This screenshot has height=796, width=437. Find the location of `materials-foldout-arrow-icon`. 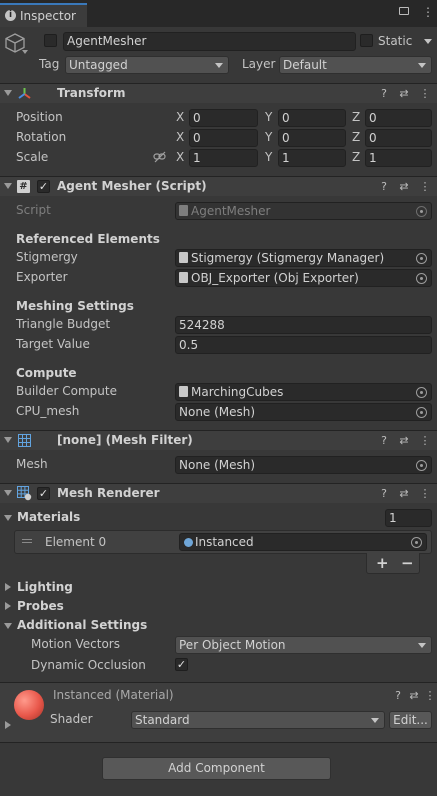

materials-foldout-arrow-icon is located at coordinates (8, 518).